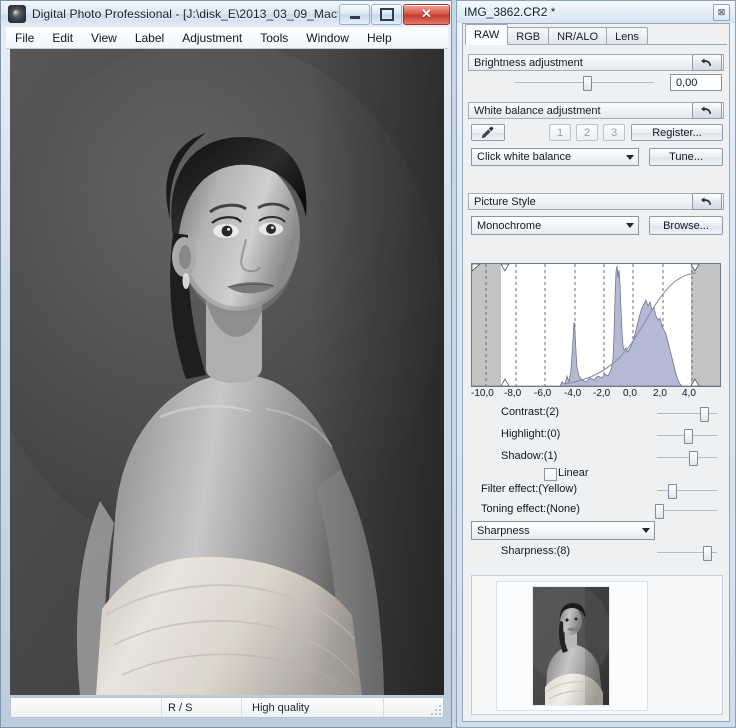 Image resolution: width=736 pixels, height=728 pixels. What do you see at coordinates (536, 551) in the screenshot?
I see `sharpness-label: Sharpness:(8)` at bounding box center [536, 551].